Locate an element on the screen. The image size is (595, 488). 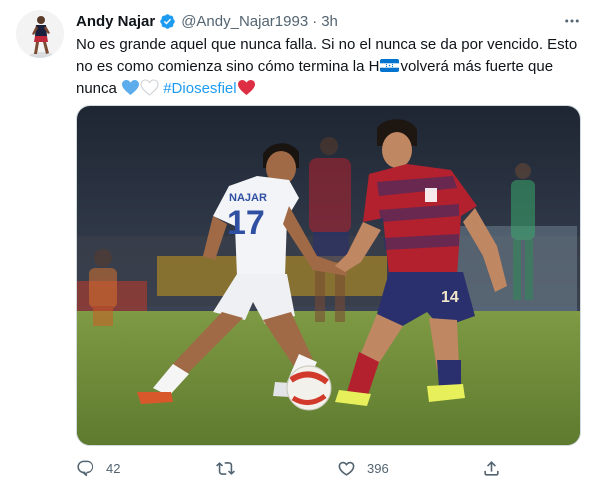
tweet-text-line-3: nunca #Diosesfiel is located at coordinates (326, 90).